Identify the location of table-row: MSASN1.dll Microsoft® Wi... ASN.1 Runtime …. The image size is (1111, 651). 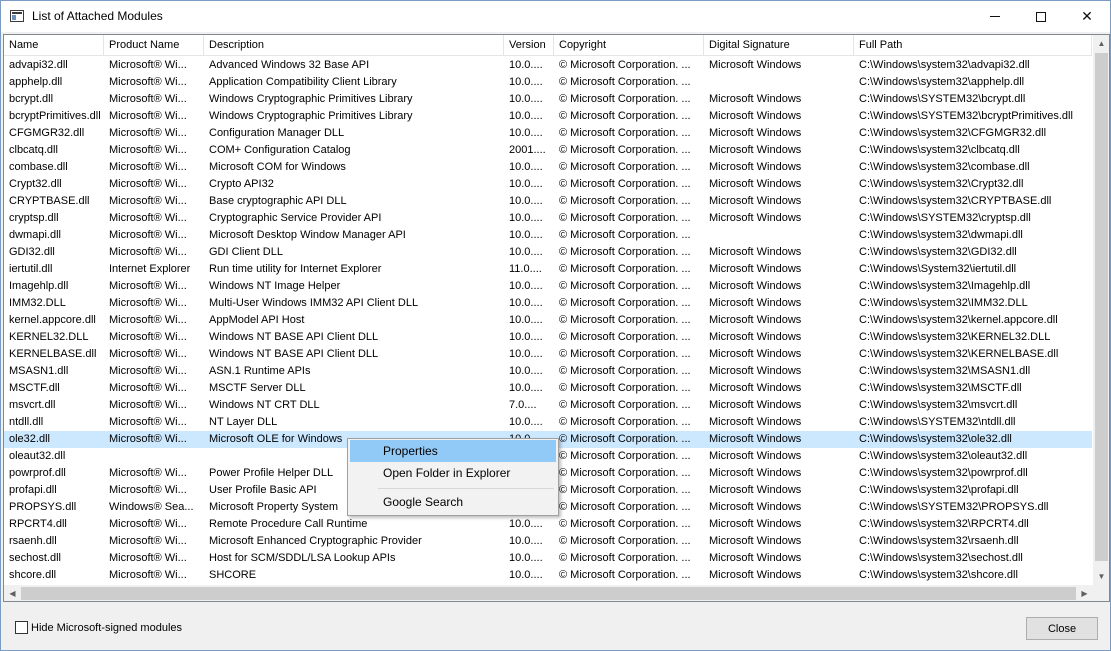
(548, 371).